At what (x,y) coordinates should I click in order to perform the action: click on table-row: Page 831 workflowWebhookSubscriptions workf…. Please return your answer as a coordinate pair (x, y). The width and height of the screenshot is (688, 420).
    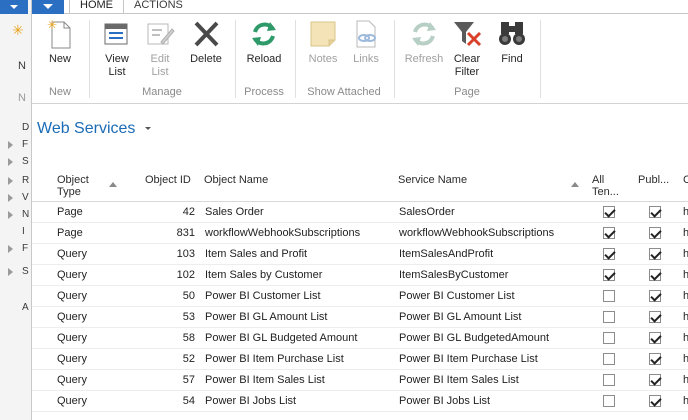
    Looking at the image, I should click on (360, 233).